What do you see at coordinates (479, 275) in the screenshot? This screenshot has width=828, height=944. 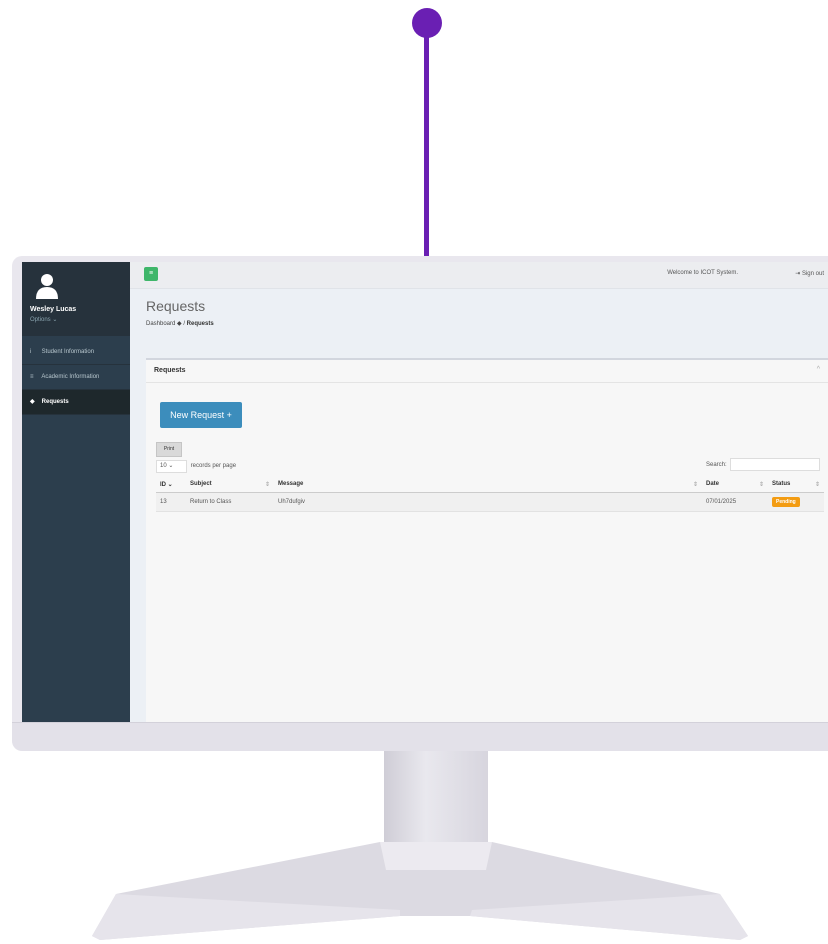 I see `top-navbar: ≡ Welcome to ICOT System. ⇥ Sign out` at bounding box center [479, 275].